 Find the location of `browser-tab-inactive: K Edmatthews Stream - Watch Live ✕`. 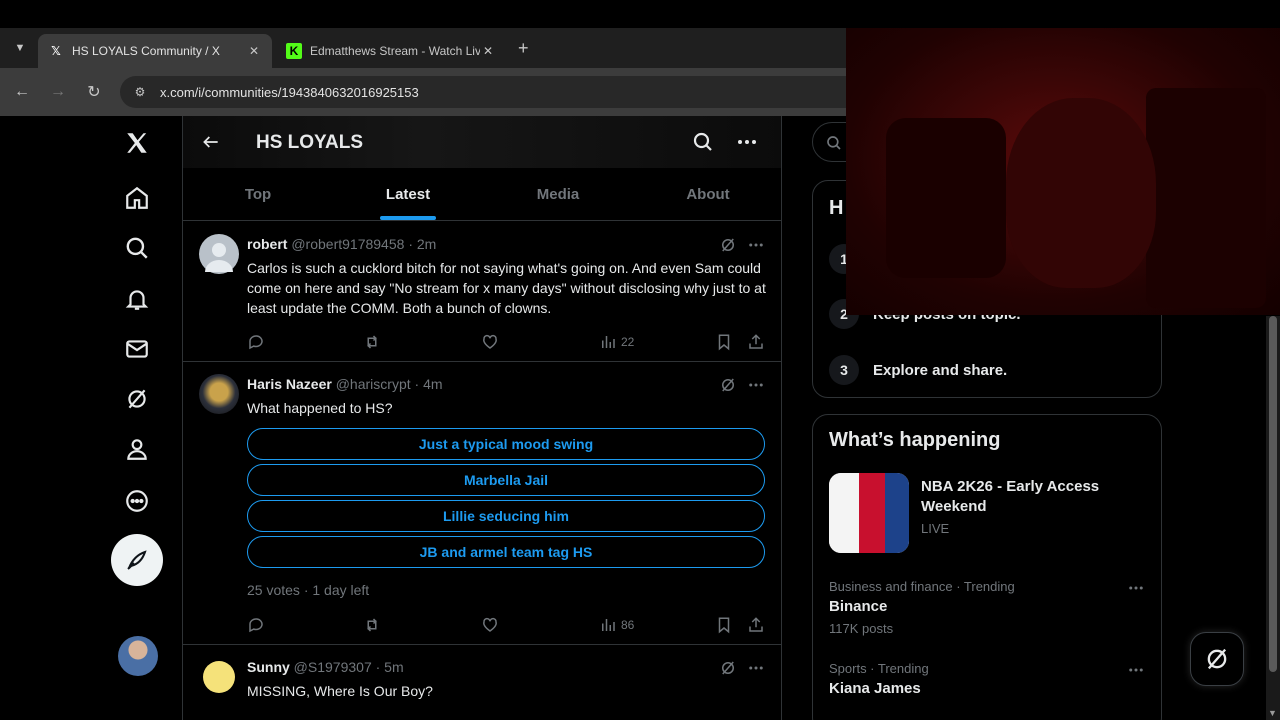

browser-tab-inactive: K Edmatthews Stream - Watch Live ✕ is located at coordinates (391, 51).